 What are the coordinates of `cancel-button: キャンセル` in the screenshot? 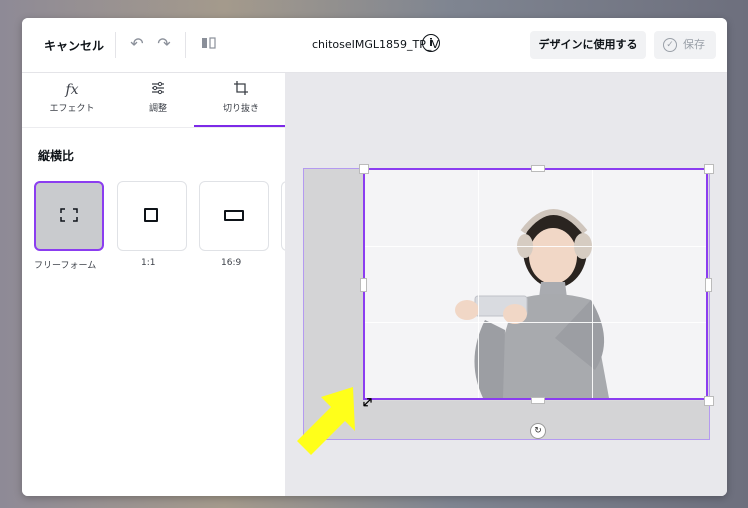 It's located at (74, 45).